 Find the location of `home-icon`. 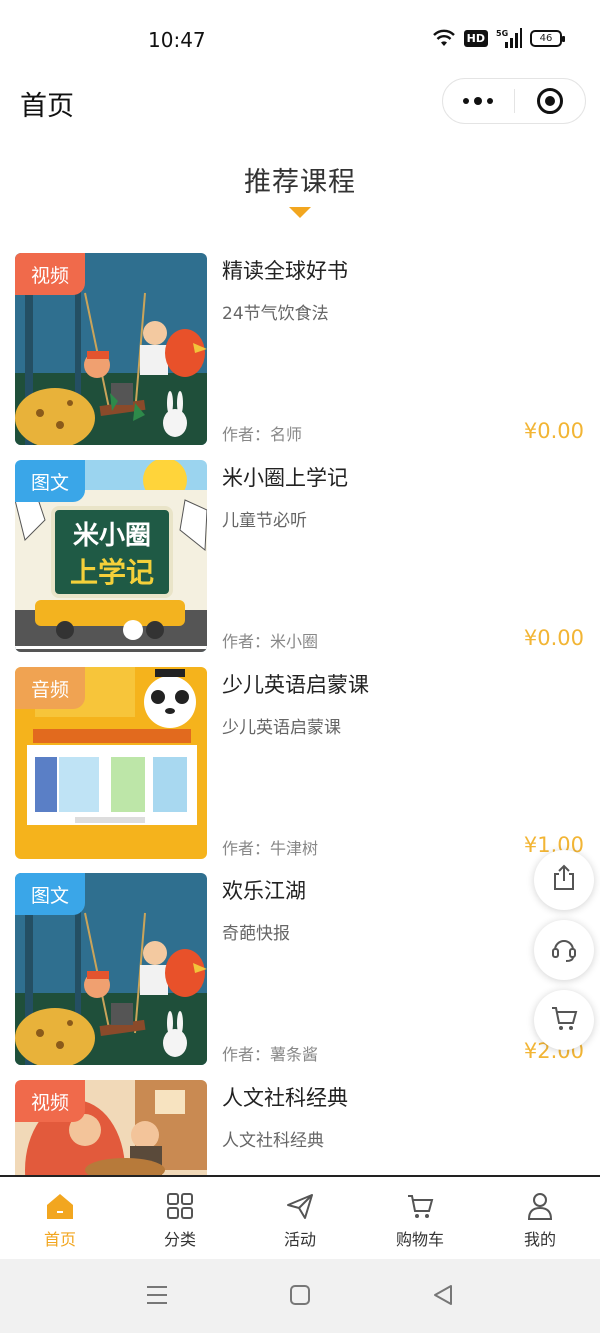

home-icon is located at coordinates (60, 1206).